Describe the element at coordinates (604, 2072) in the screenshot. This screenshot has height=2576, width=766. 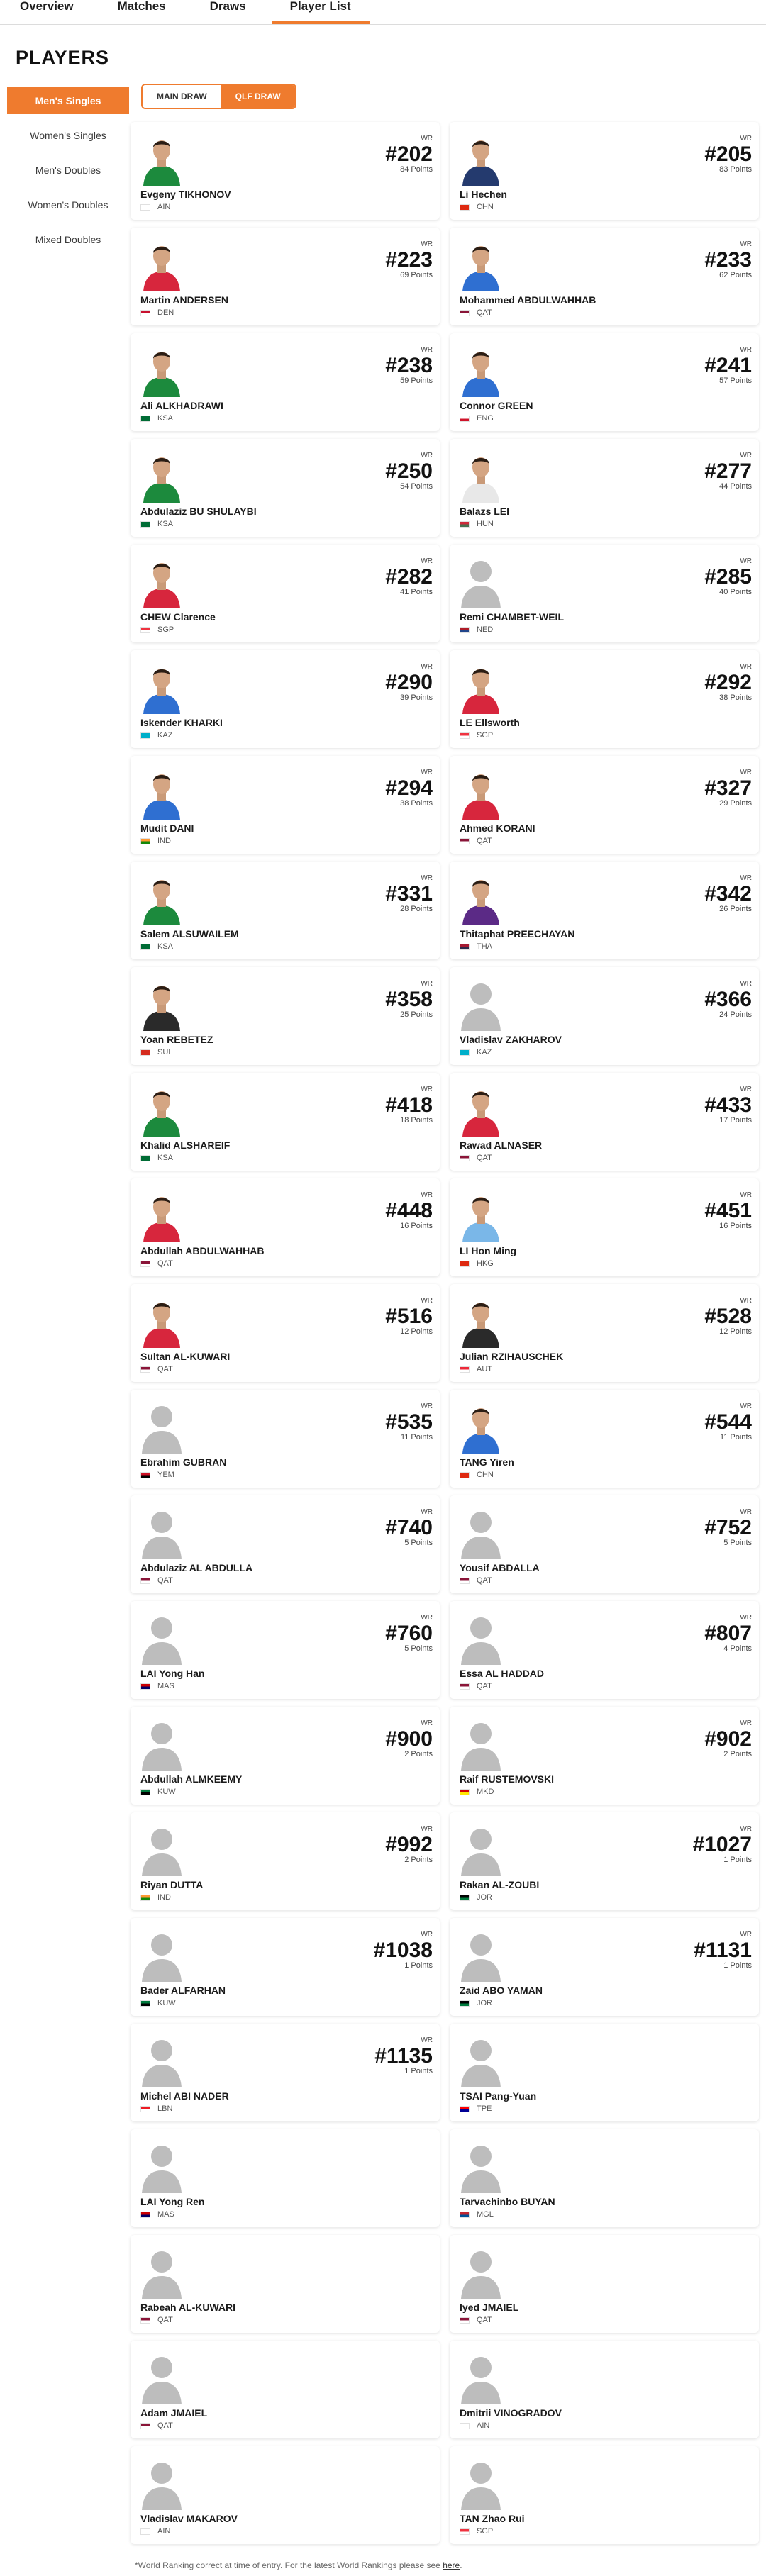
I see `player-card: TSAI Pang-Yuan TPE` at that location.